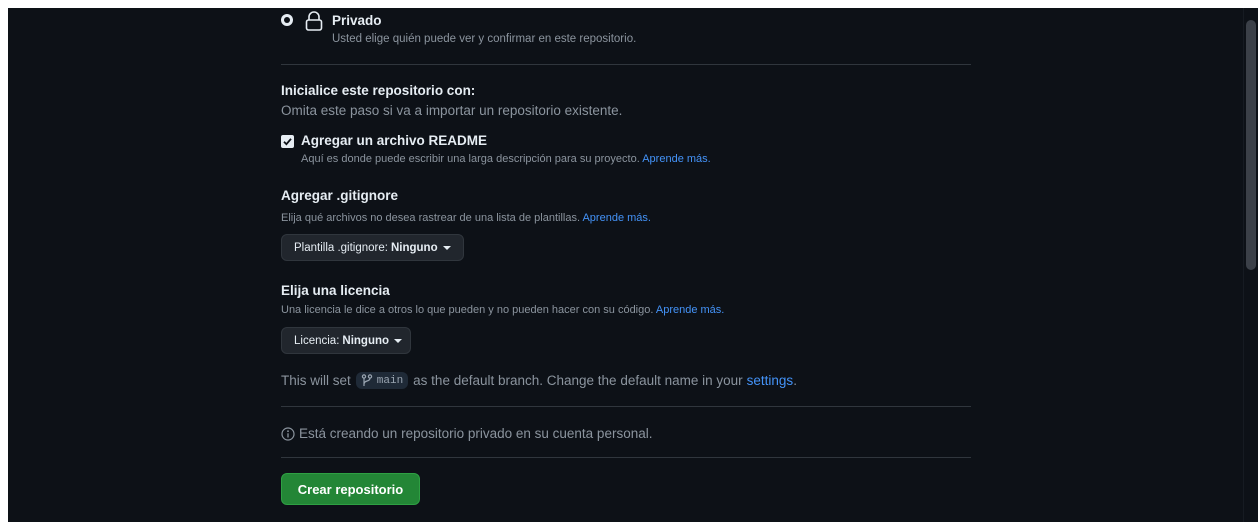 The image size is (1258, 522). I want to click on gitignore-learn-more-link: Aprende más., so click(616, 218).